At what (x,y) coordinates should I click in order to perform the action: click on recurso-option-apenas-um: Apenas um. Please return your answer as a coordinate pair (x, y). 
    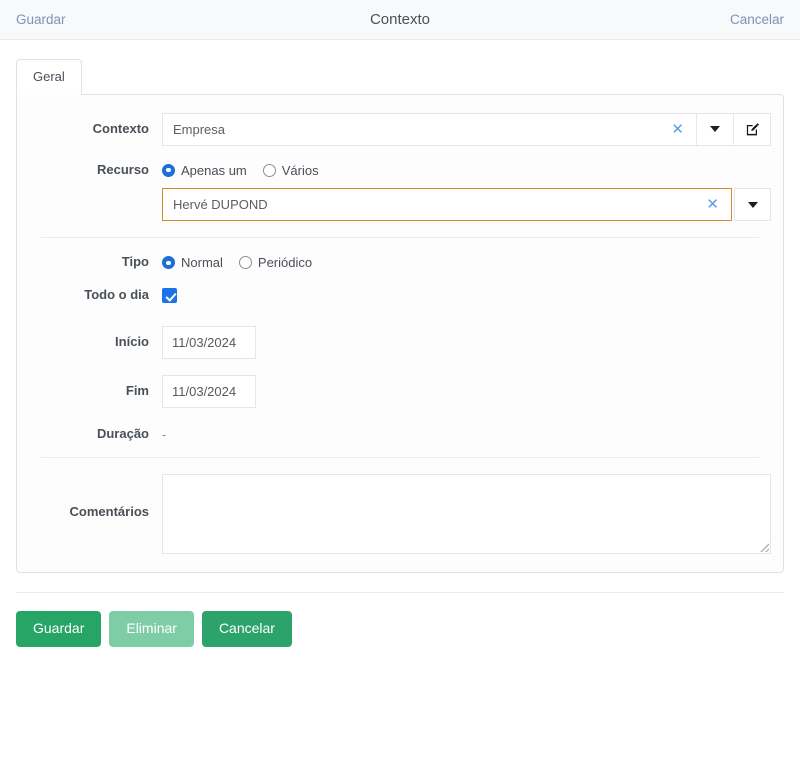
    Looking at the image, I should click on (204, 170).